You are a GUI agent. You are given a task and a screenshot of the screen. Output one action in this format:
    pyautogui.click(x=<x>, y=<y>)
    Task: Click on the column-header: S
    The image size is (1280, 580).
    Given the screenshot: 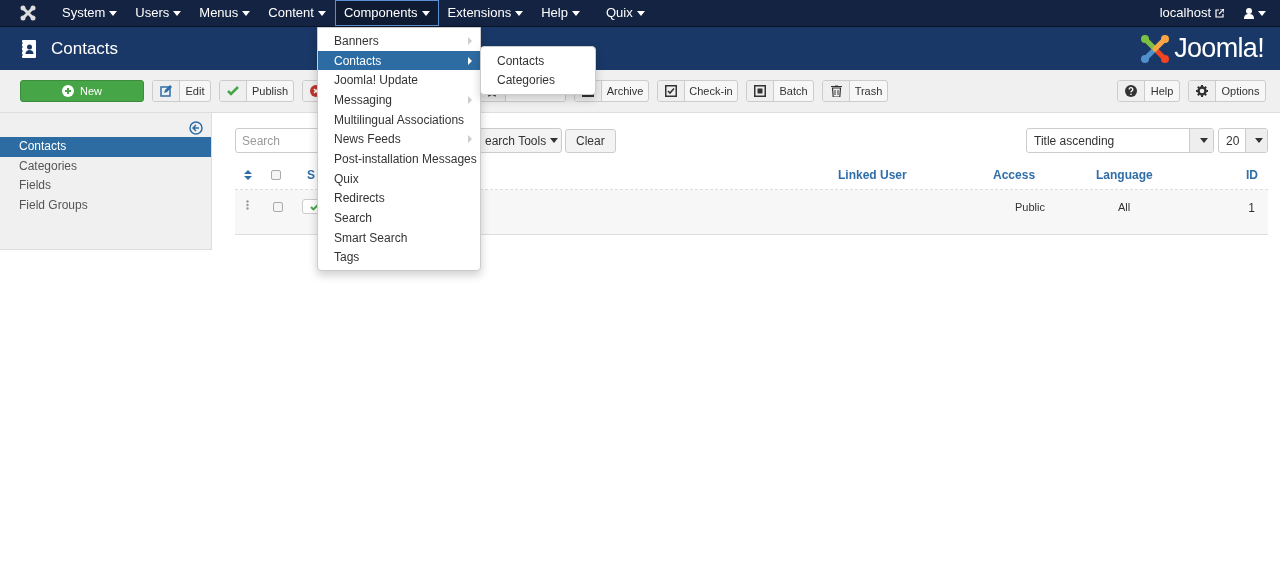 What is the action you would take?
    pyautogui.click(x=311, y=174)
    